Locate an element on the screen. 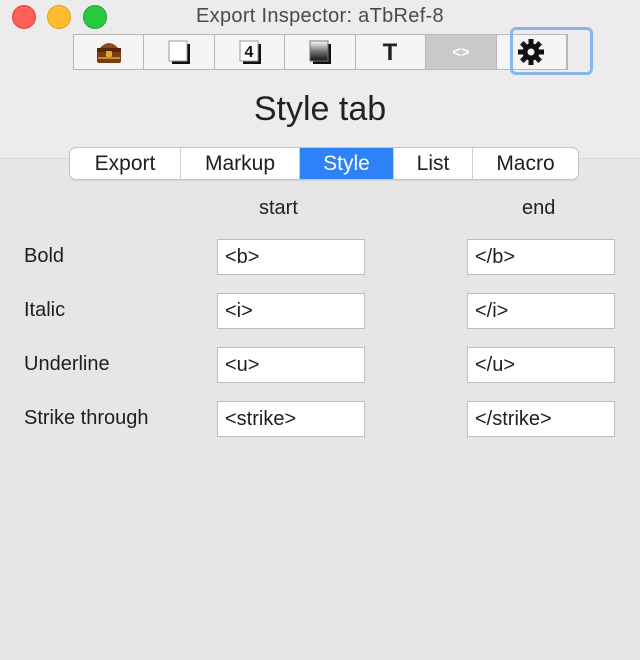 The width and height of the screenshot is (640, 660). end-column-header: end is located at coordinates (539, 208).